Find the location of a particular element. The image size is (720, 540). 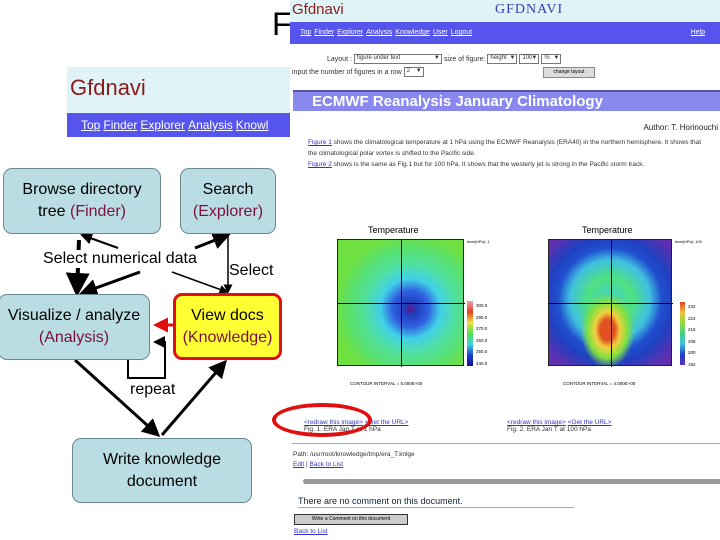

figure2-legend: 232 224 216 208 200 192 is located at coordinates (692, 335).